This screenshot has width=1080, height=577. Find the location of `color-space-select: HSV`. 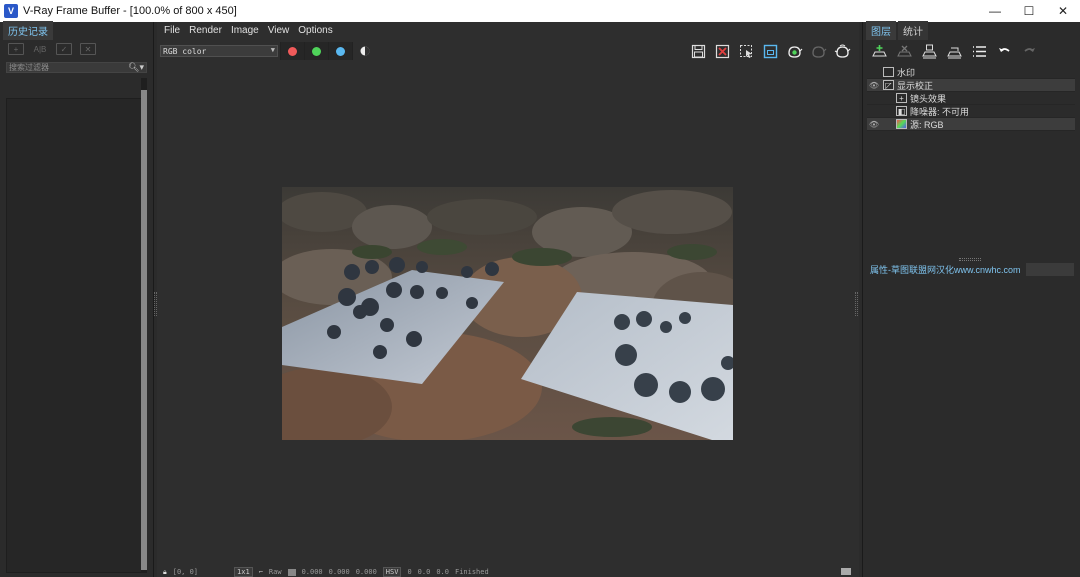

color-space-select: HSV is located at coordinates (392, 572).